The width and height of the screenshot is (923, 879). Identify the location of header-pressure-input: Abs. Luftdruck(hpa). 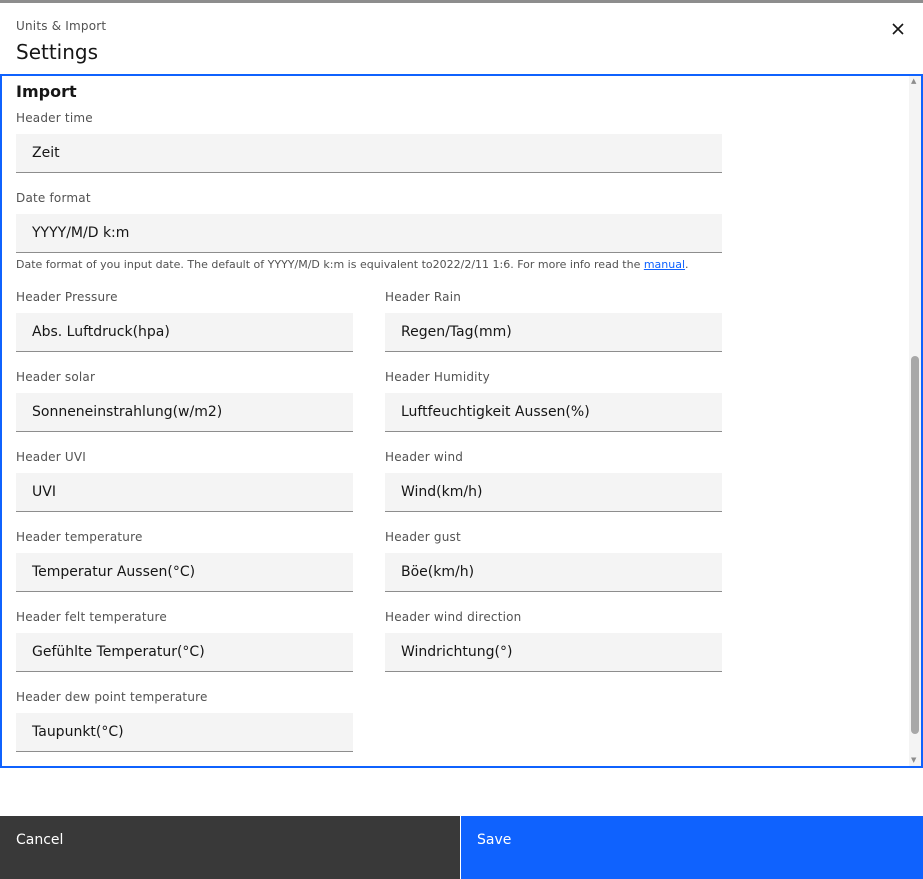
(184, 332).